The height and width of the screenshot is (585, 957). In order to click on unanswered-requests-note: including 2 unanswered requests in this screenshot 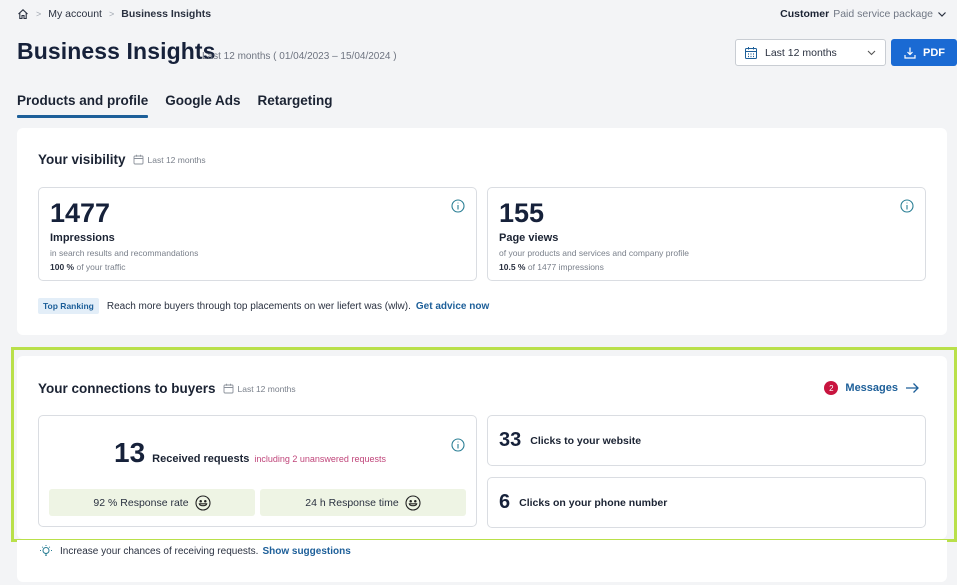, I will do `click(320, 459)`.